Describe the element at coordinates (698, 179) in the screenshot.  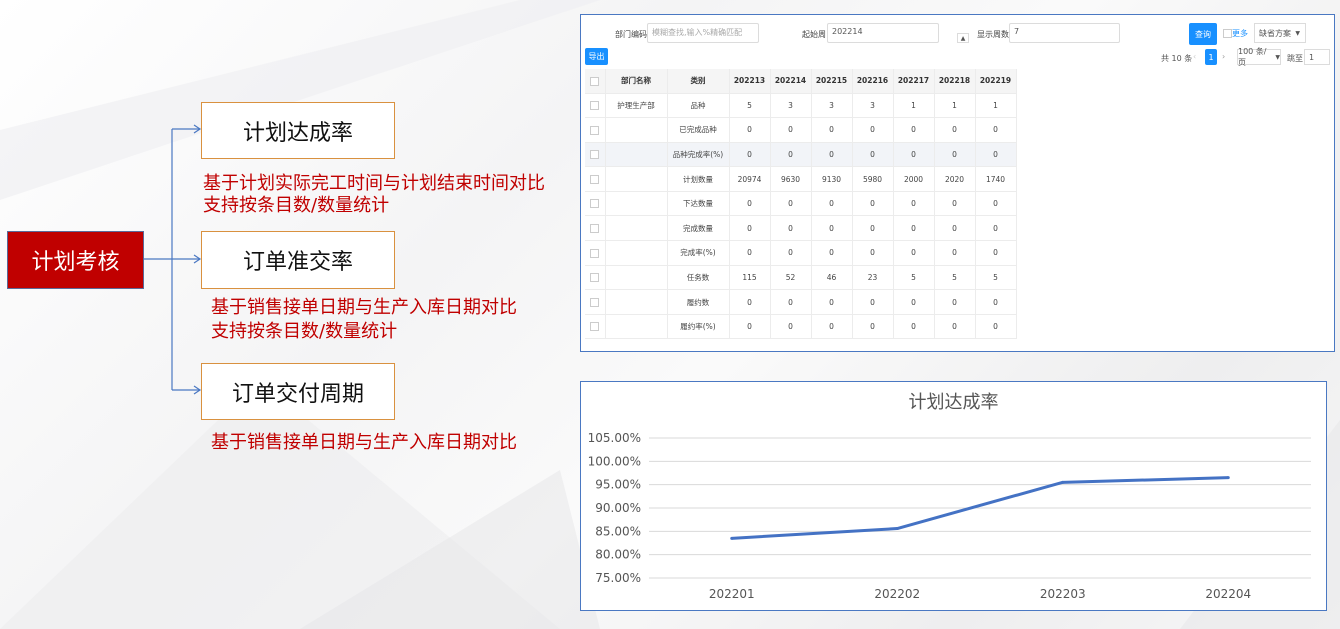
I see `table-cell: 计划数量` at that location.